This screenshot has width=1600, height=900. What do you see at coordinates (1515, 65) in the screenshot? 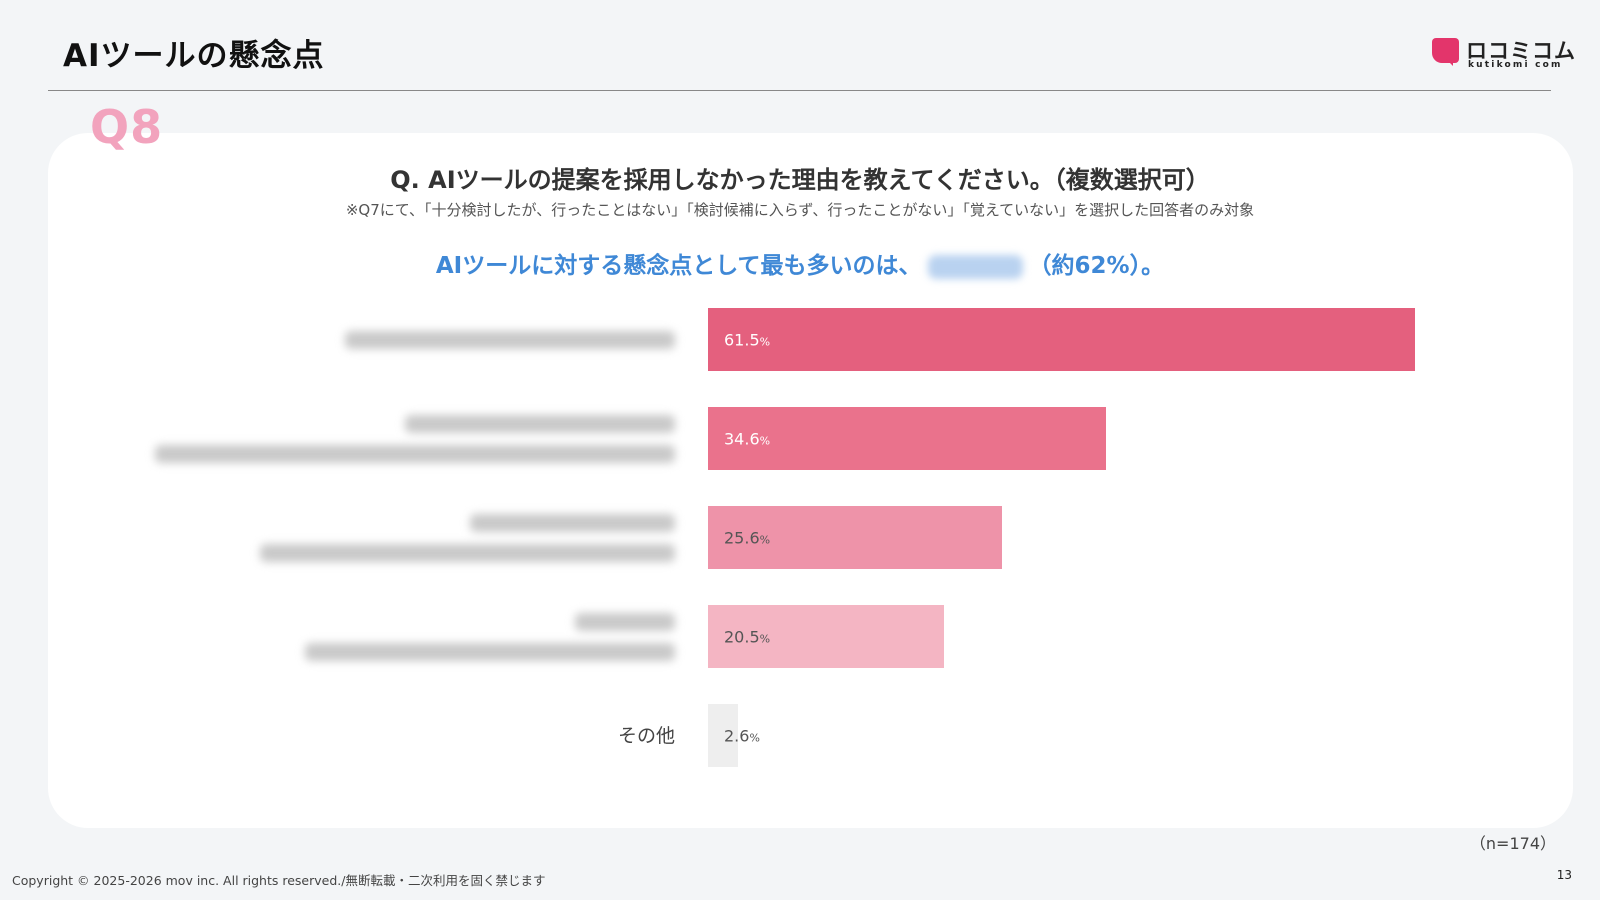
I see `logo-subtext: kutikomi com` at bounding box center [1515, 65].